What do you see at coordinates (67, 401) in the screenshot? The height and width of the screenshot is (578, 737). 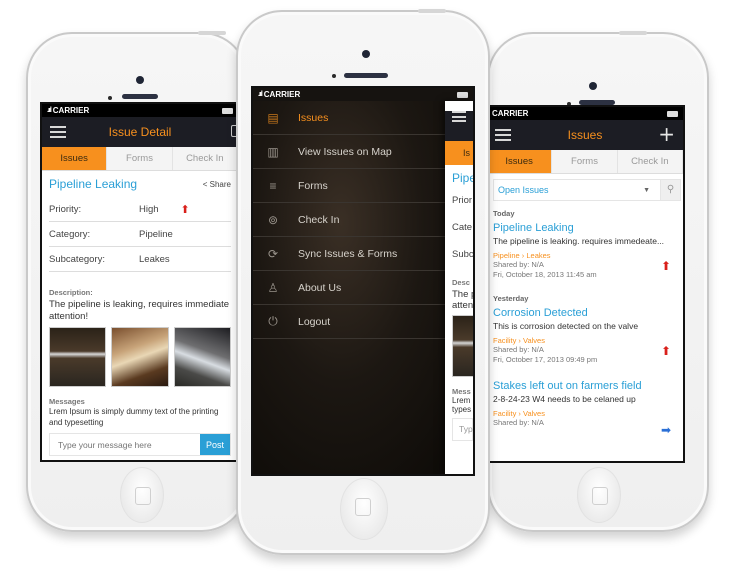 I see `messages-label: Messages` at bounding box center [67, 401].